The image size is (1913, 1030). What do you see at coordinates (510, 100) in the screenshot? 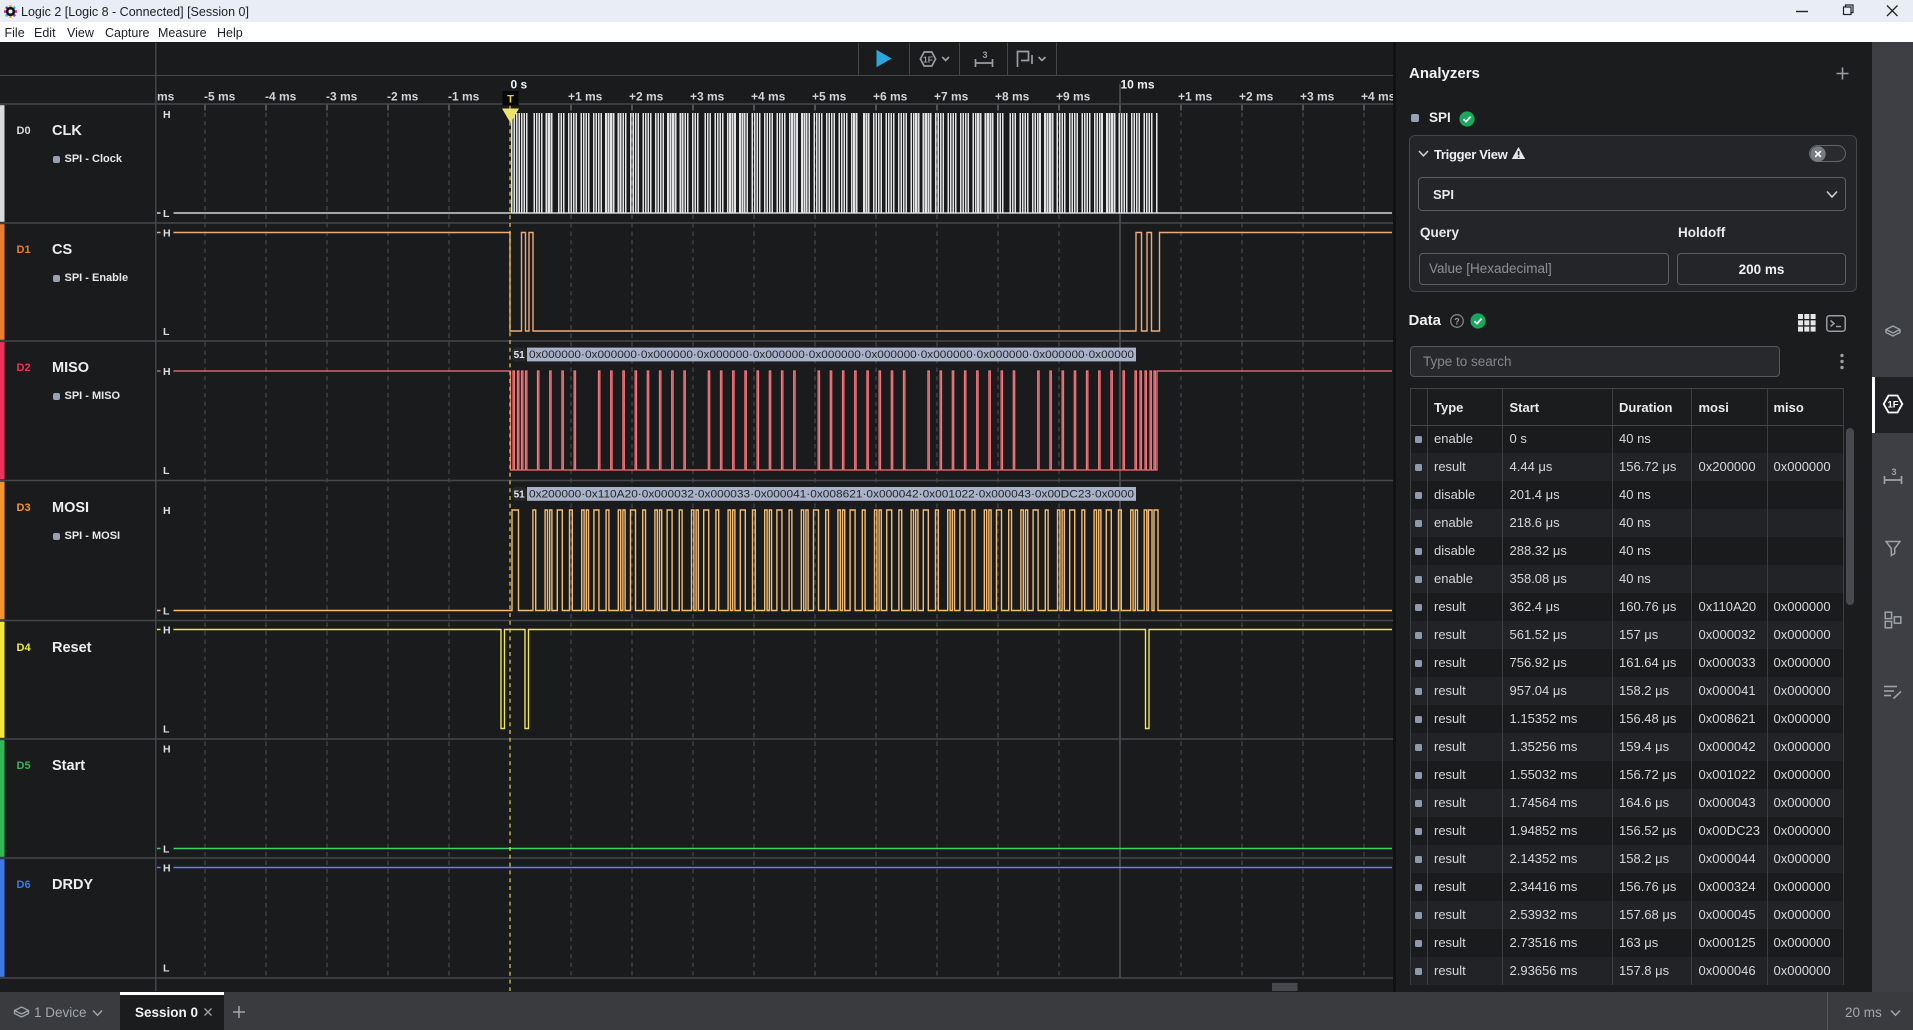
I see `svg-text: T` at bounding box center [510, 100].